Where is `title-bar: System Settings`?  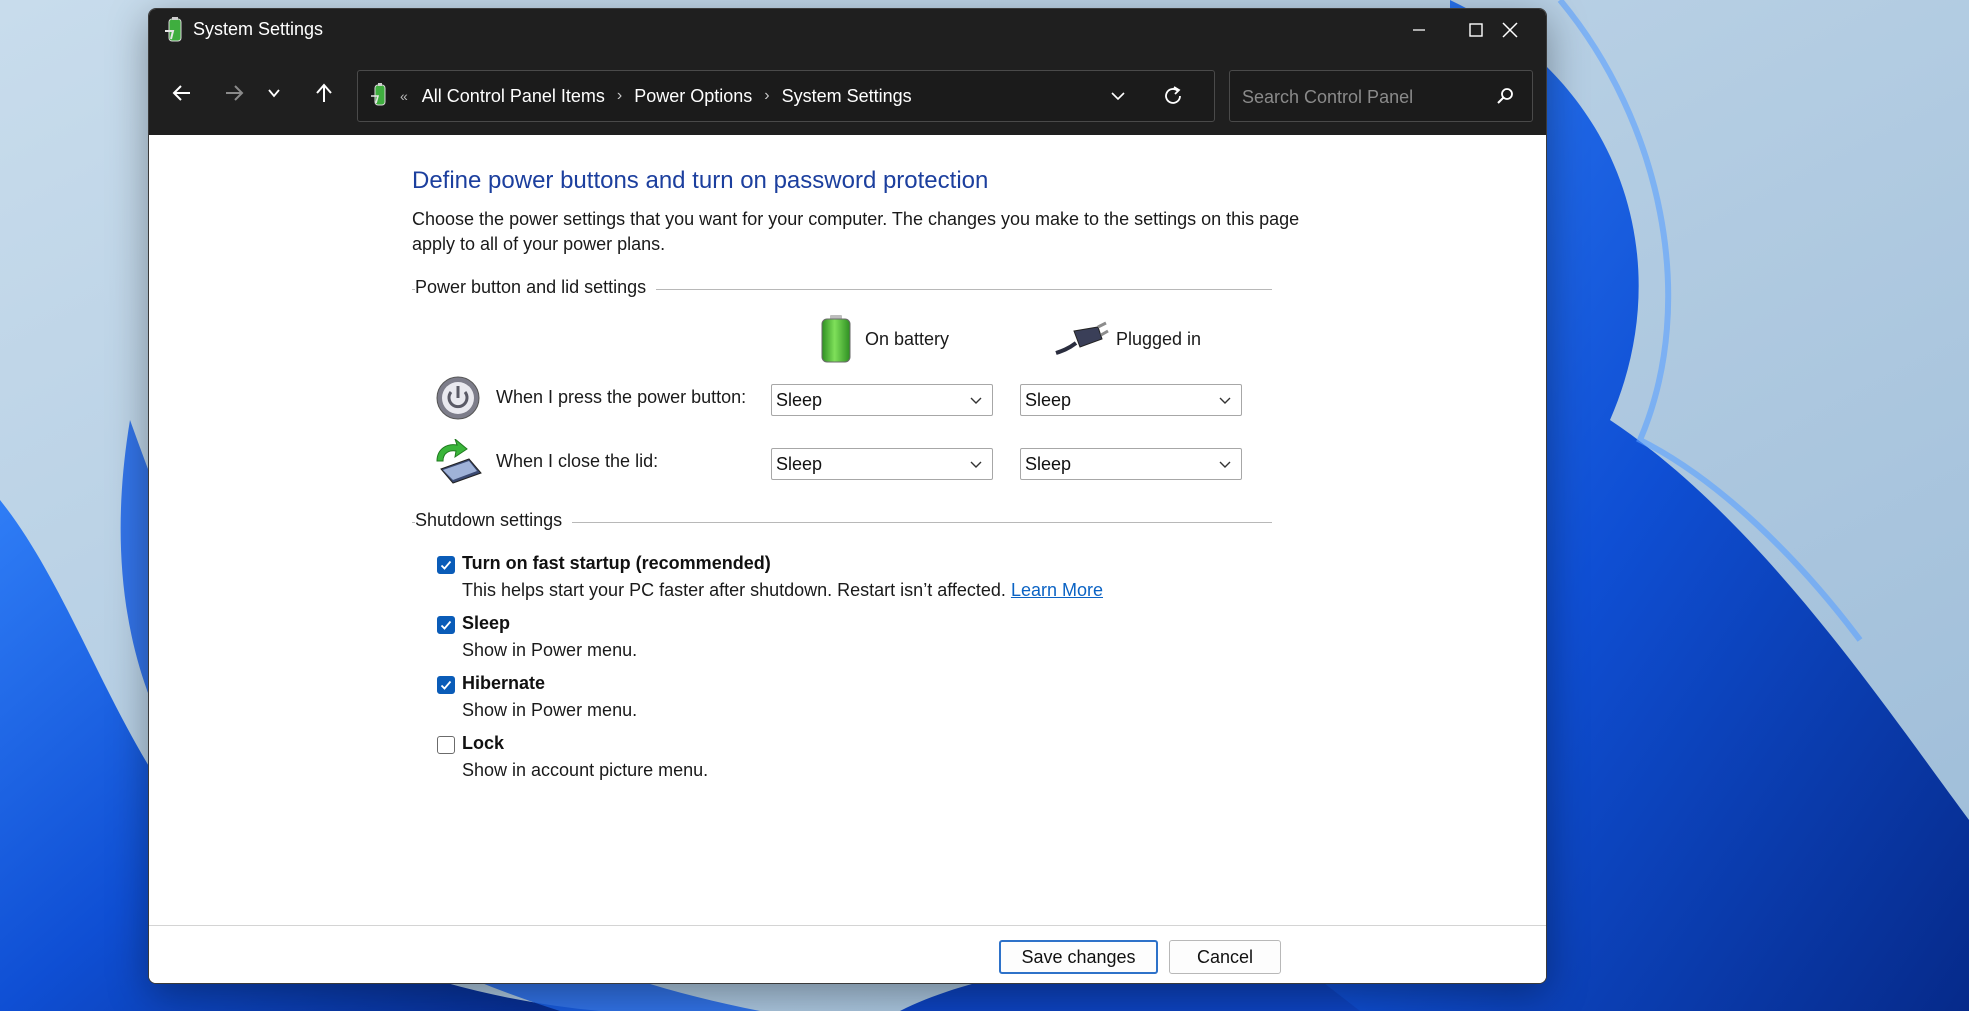
title-bar: System Settings is located at coordinates (847, 30).